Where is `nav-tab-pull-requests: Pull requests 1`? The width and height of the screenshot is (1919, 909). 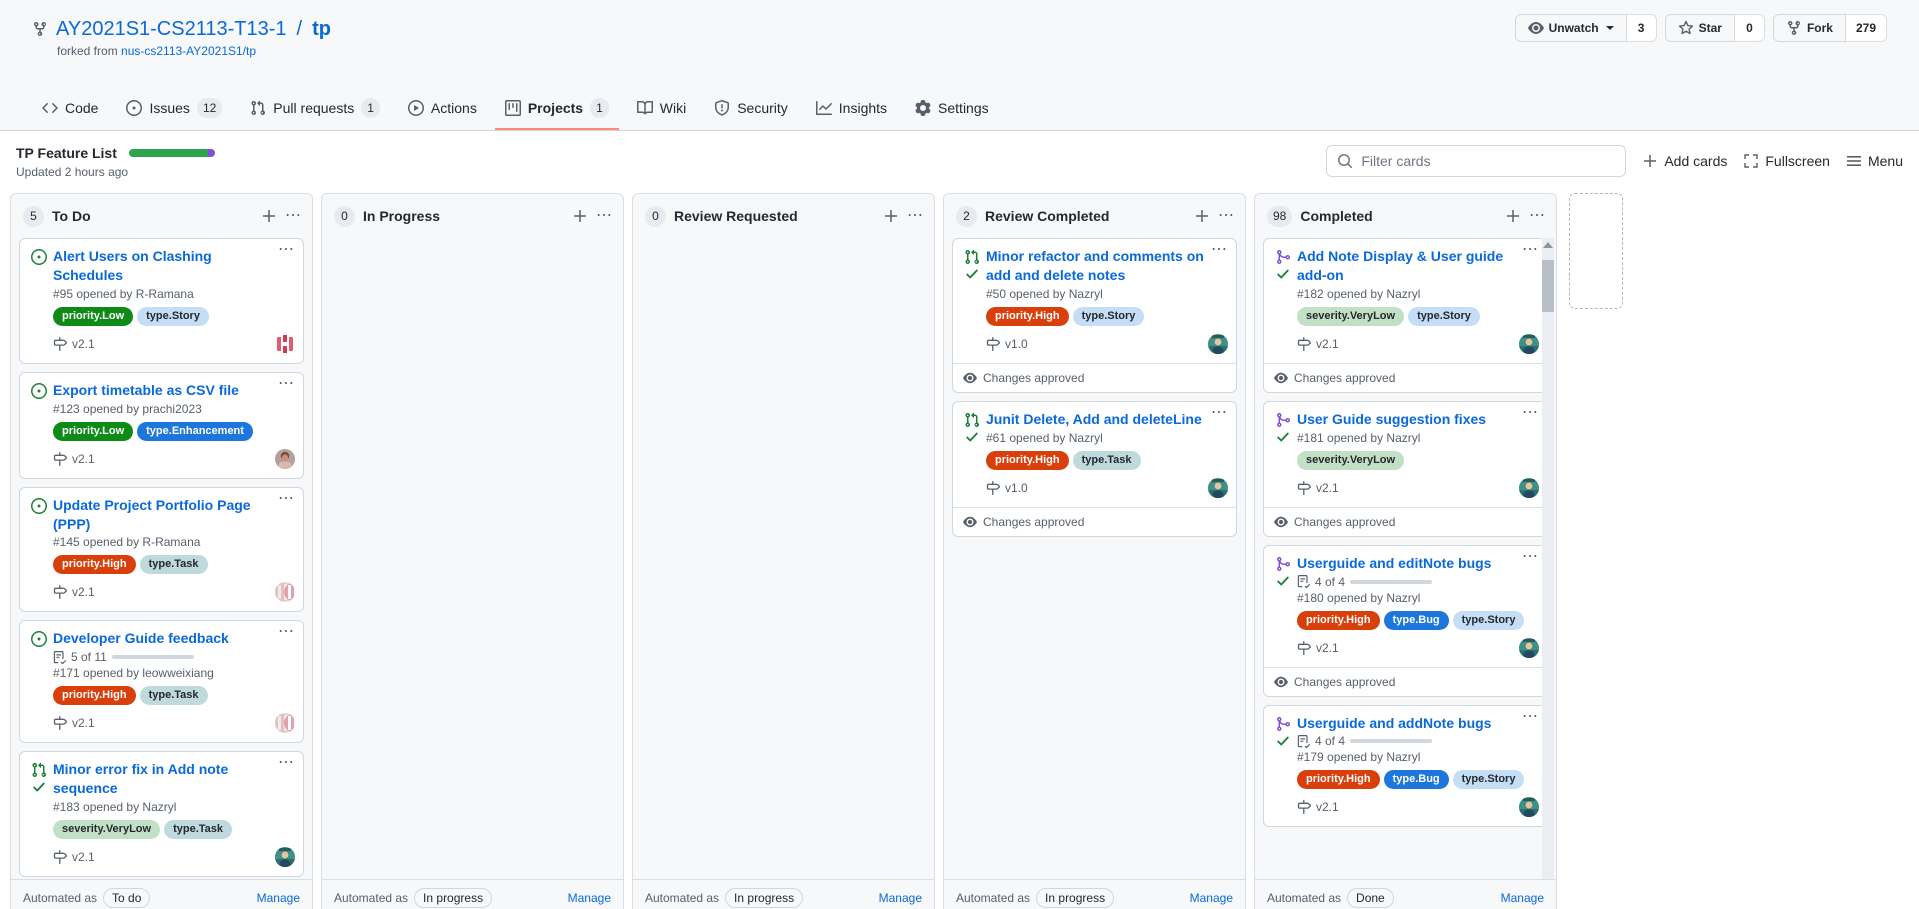 nav-tab-pull-requests: Pull requests 1 is located at coordinates (315, 110).